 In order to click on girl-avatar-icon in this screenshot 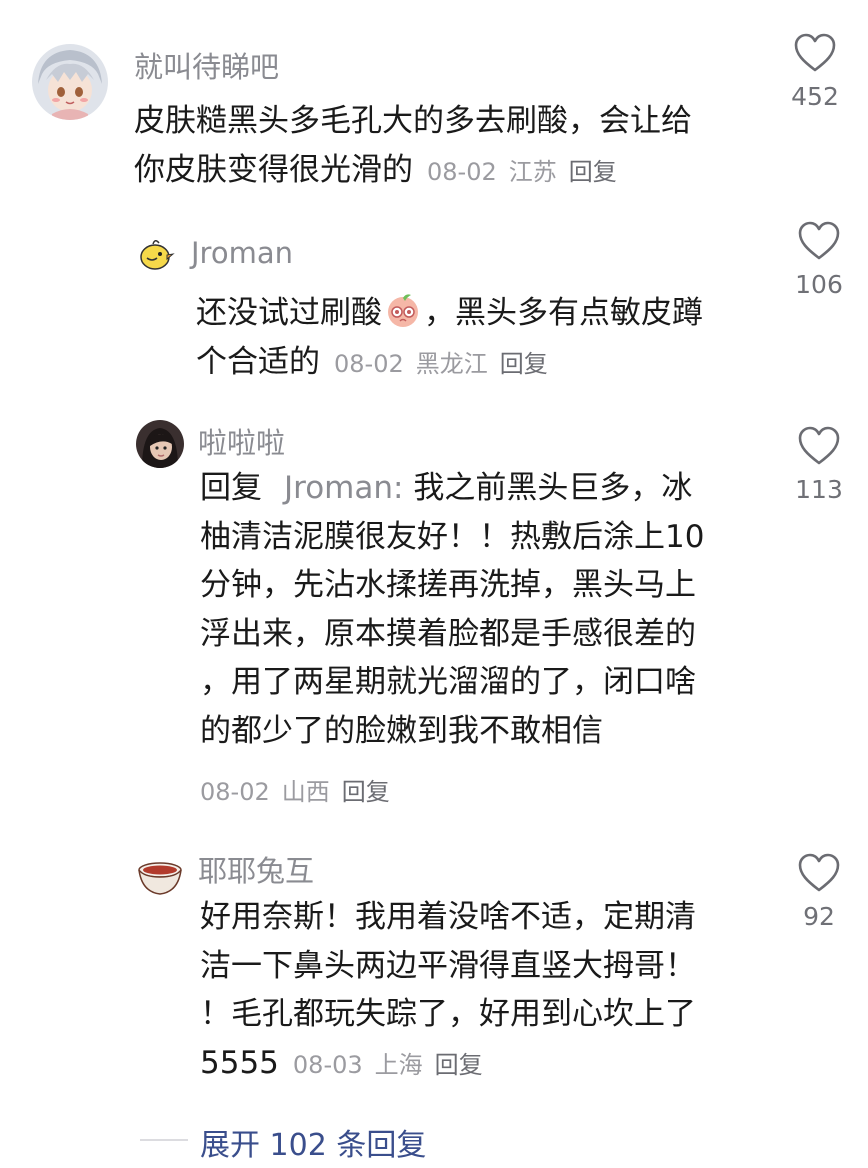, I will do `click(160, 444)`.